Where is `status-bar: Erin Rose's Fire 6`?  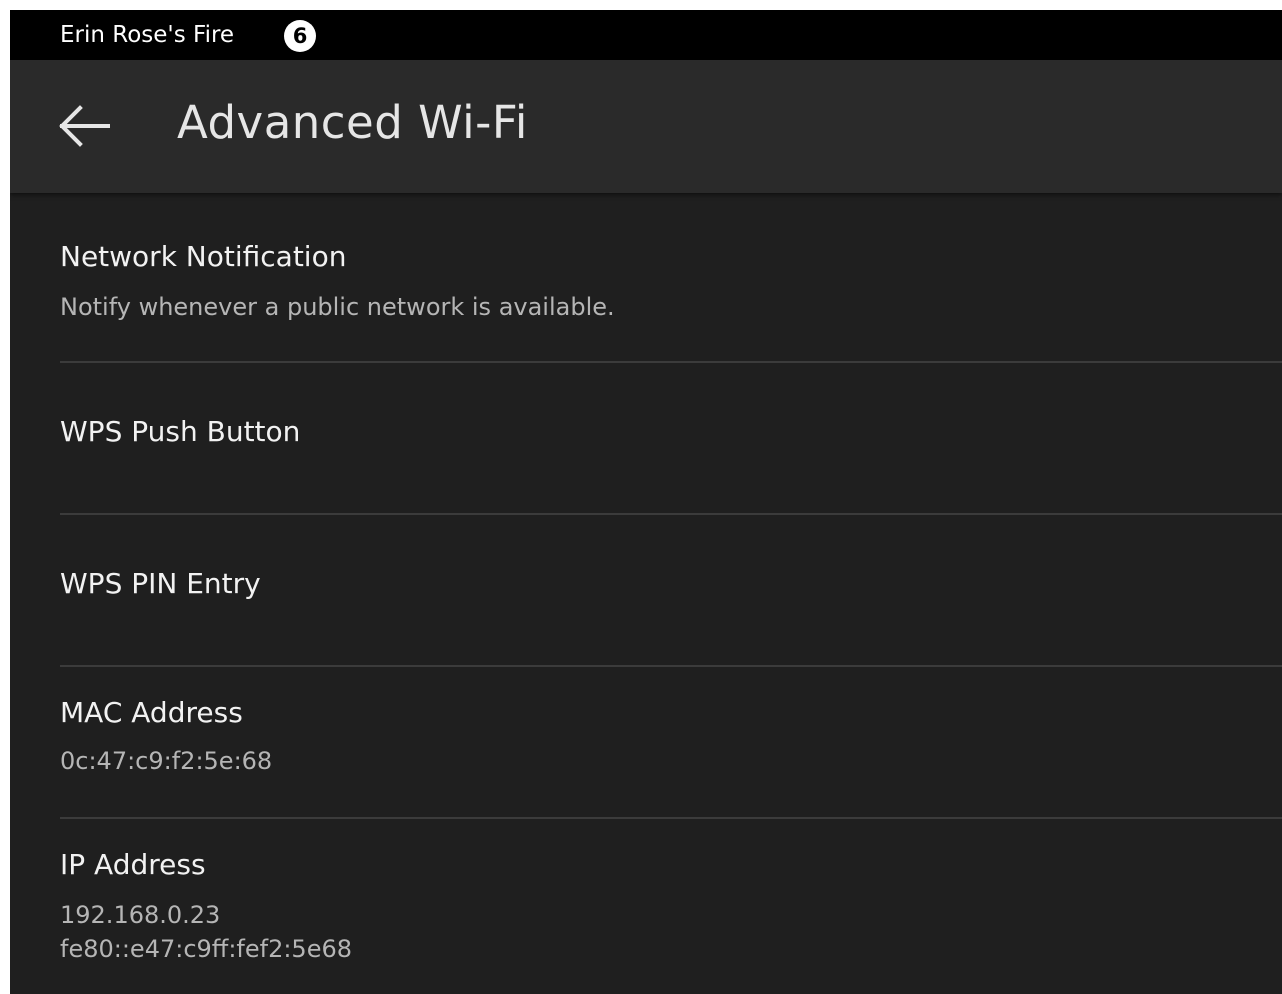 status-bar: Erin Rose's Fire 6 is located at coordinates (646, 35).